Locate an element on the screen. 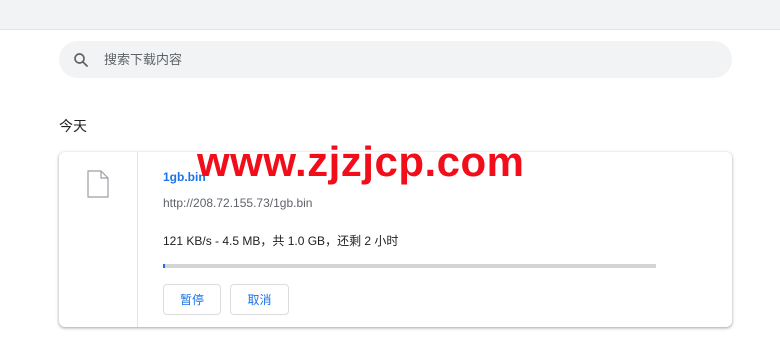  download-status-text: 121 KB/s - 4.5 MB，共 1.0 GB，还剩 2 小时 is located at coordinates (281, 241).